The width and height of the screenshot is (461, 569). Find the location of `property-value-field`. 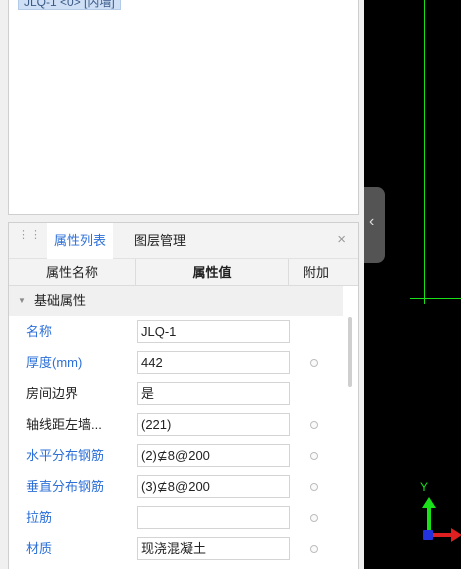

property-value-field is located at coordinates (213, 517).